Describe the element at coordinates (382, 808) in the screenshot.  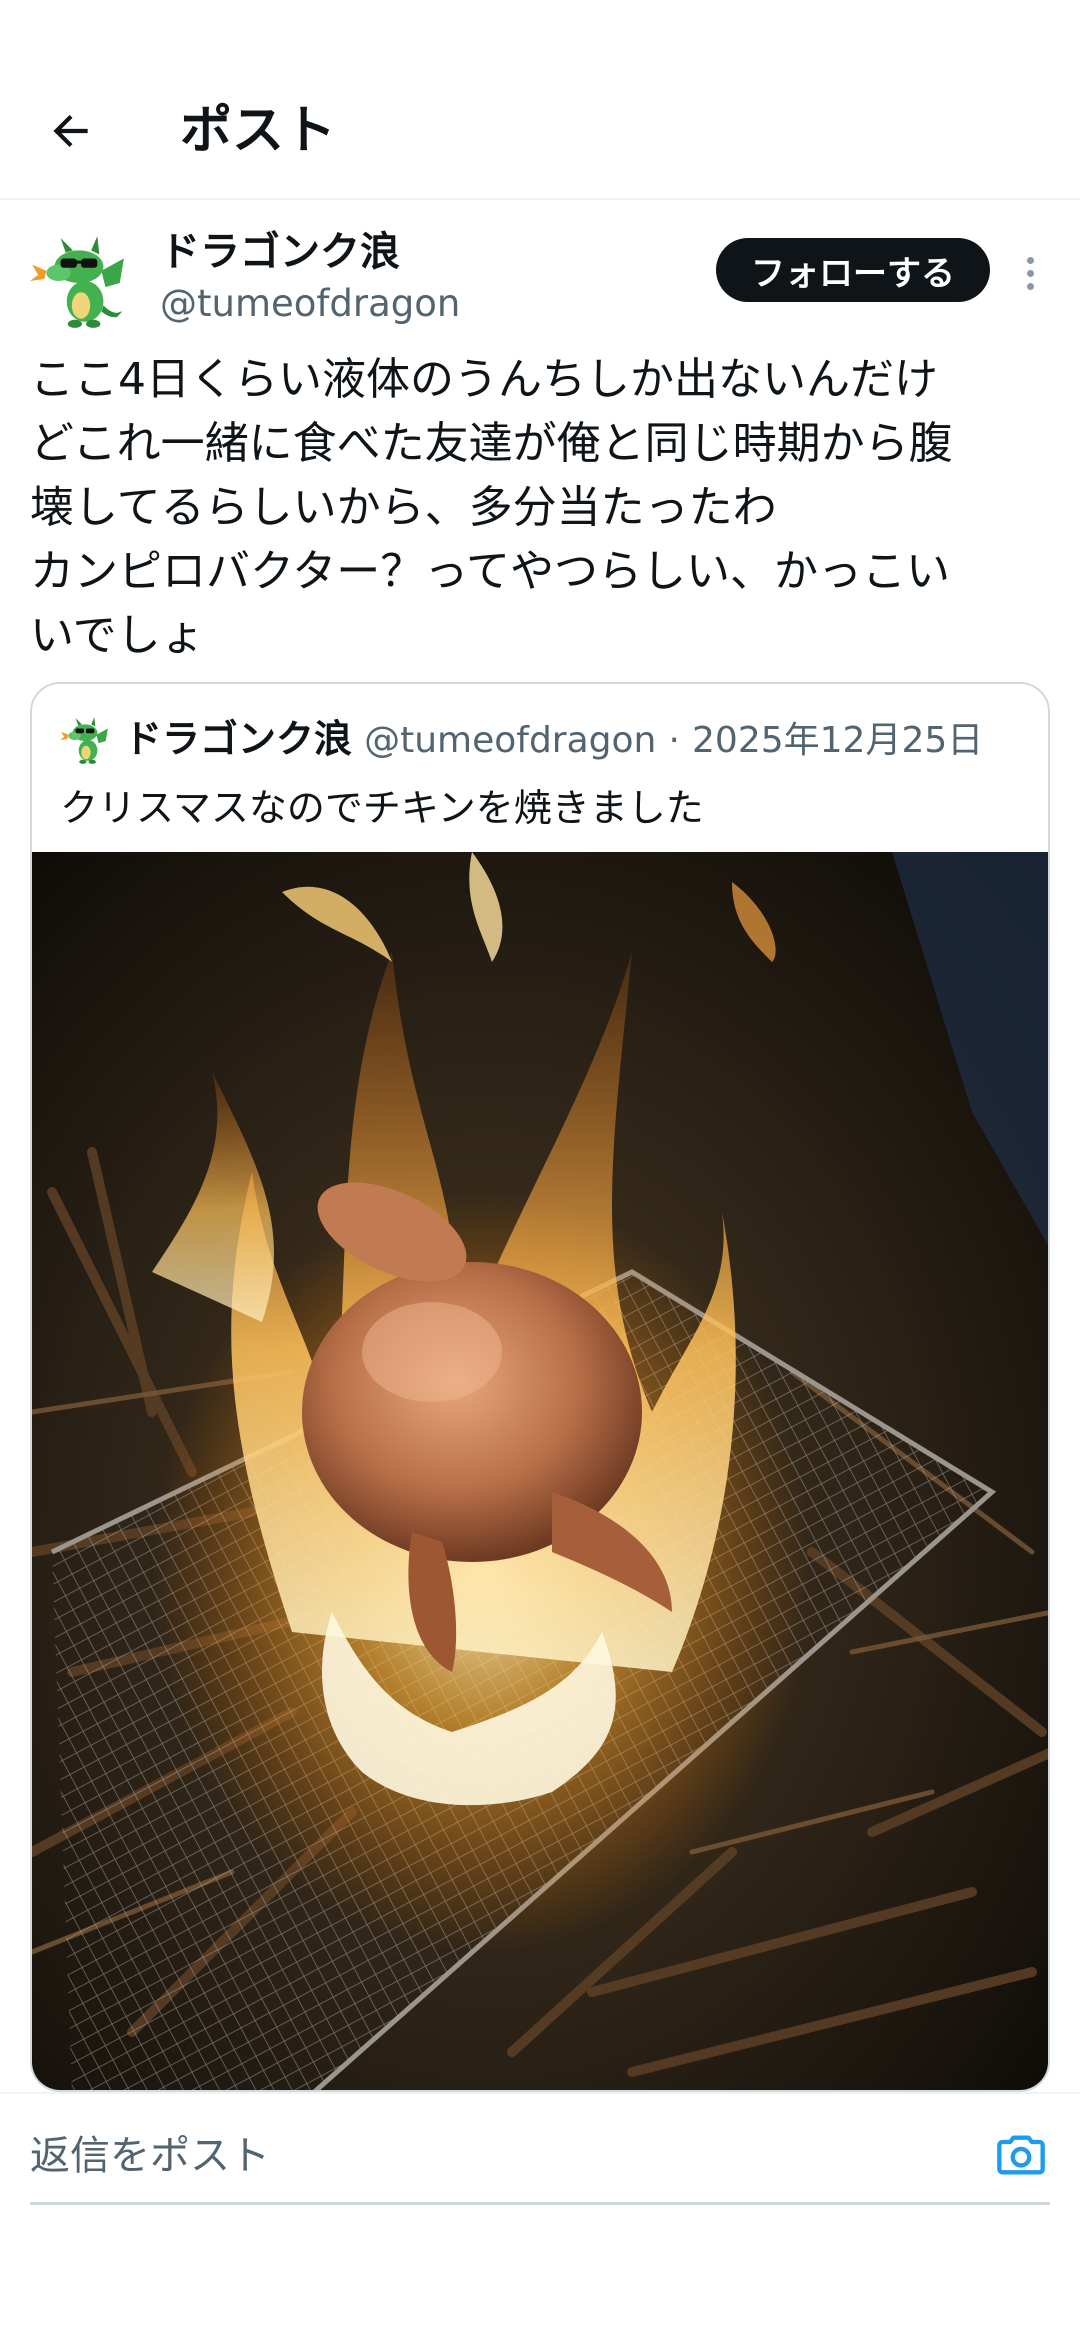
I see `quoted-text: クリスマスなのでチキンを焼きました` at that location.